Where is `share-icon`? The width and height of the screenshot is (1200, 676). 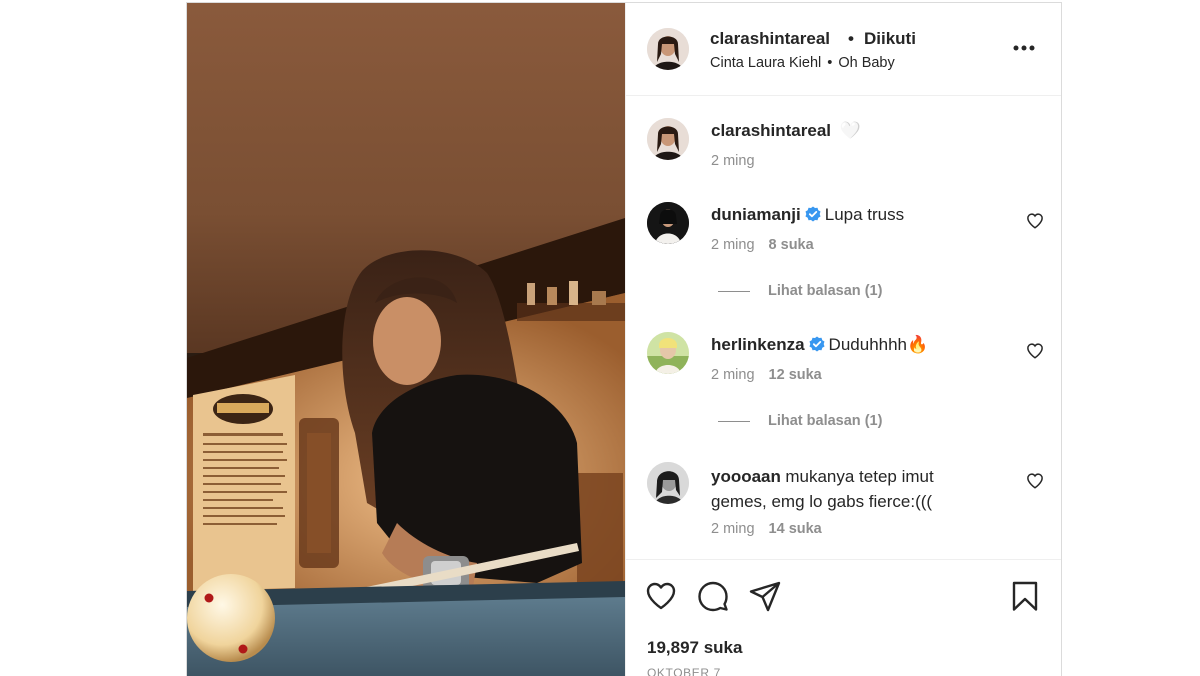 share-icon is located at coordinates (765, 596).